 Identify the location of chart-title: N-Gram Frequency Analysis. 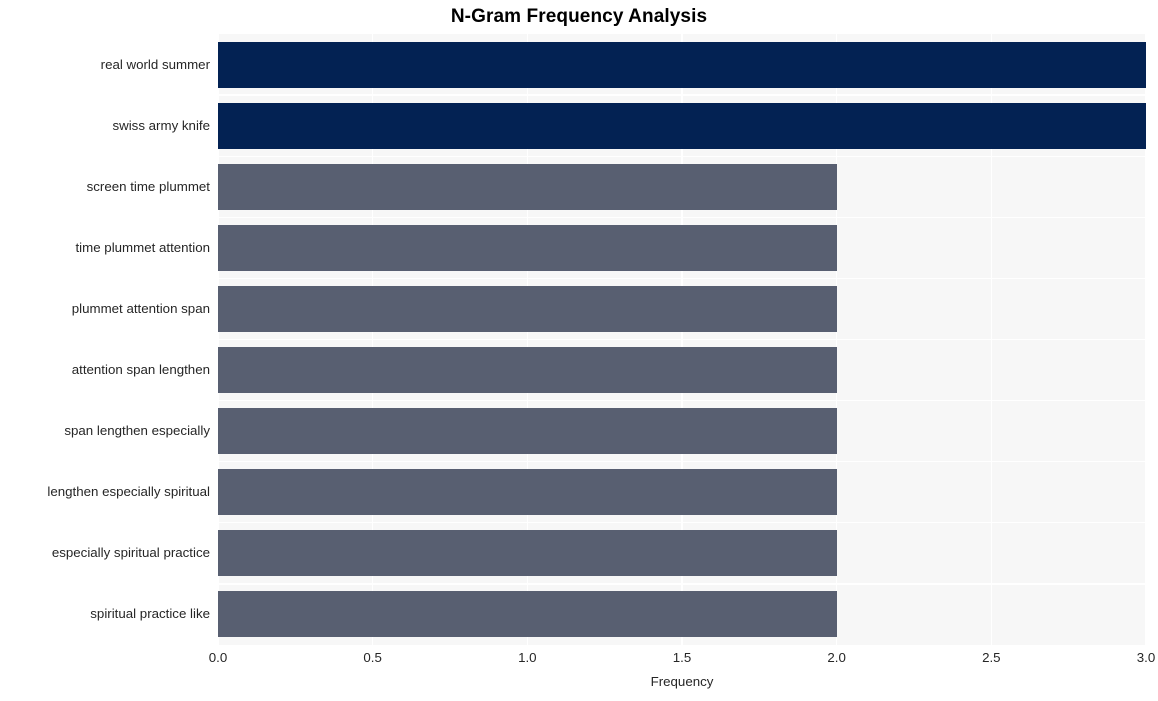
(579, 16).